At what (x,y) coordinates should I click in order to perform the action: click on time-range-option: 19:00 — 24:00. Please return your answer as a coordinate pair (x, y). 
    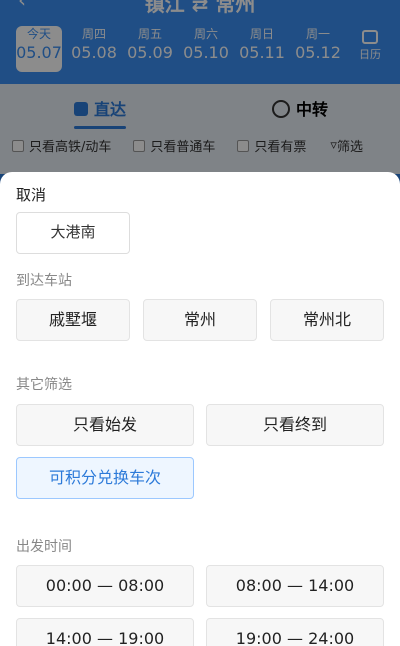
    Looking at the image, I should click on (295, 632).